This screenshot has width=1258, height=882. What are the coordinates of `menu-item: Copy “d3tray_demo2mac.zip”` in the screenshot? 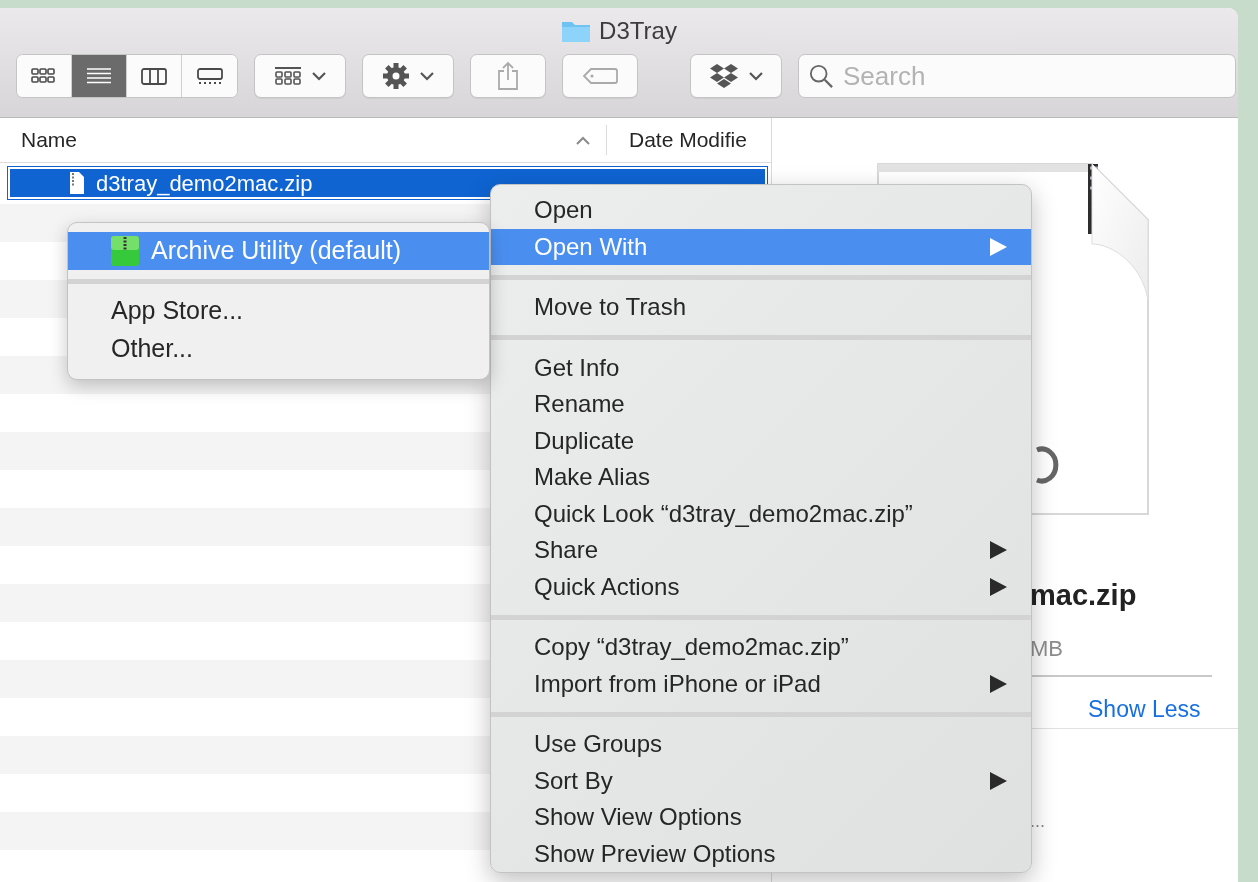 It's located at (761, 647).